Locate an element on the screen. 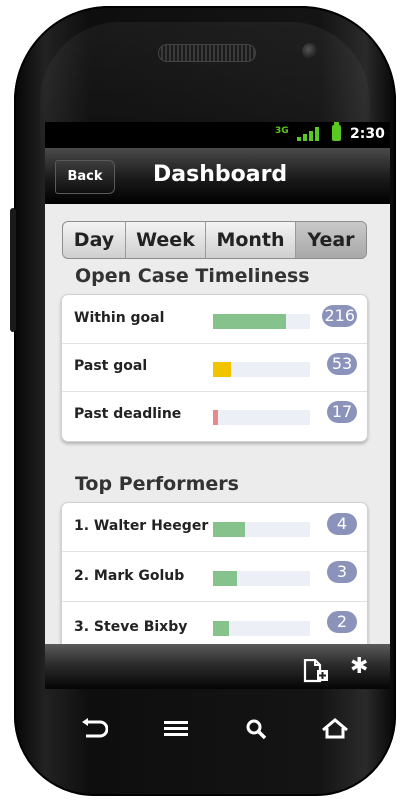 This screenshot has width=410, height=802. status-bar: 3G 2:30 is located at coordinates (217, 135).